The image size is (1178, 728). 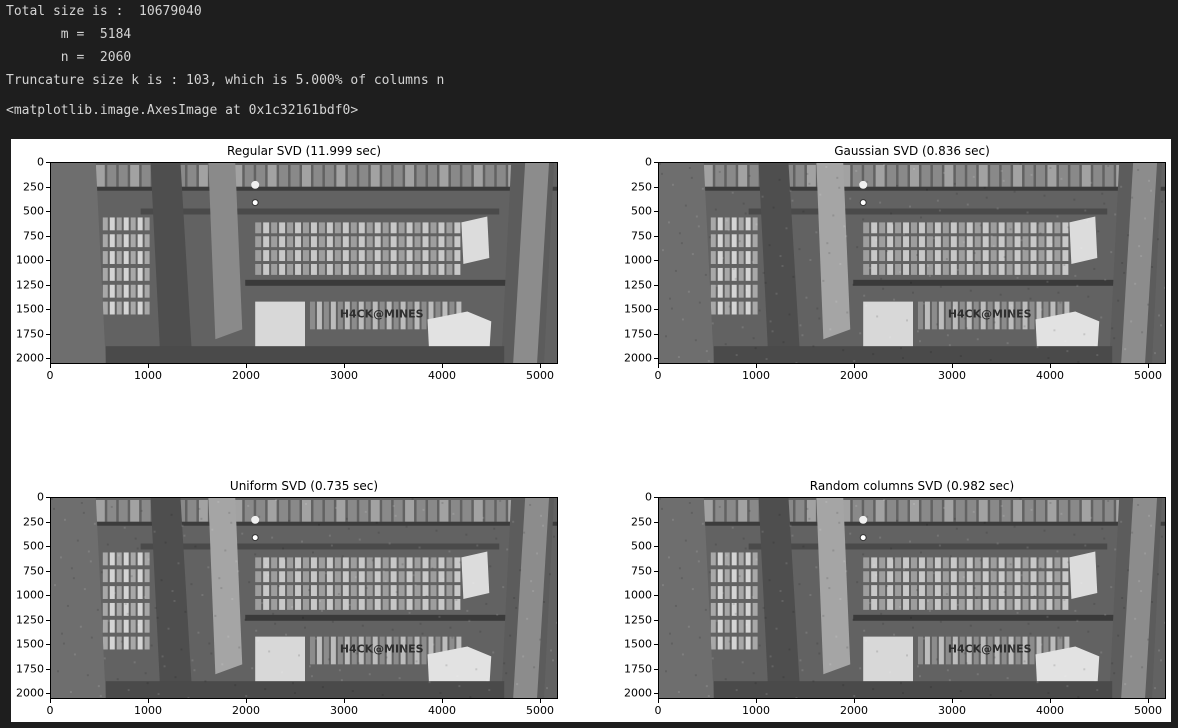 I want to click on y-tick-label: 500, so click(x=33, y=546).